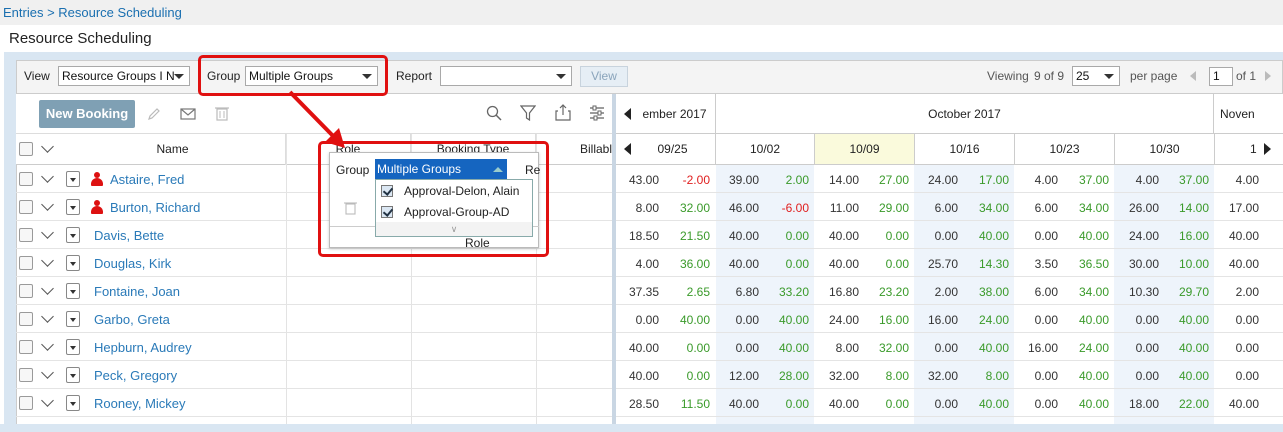  Describe the element at coordinates (889, 292) in the screenshot. I see `available-hours-cell: 23.20` at that location.